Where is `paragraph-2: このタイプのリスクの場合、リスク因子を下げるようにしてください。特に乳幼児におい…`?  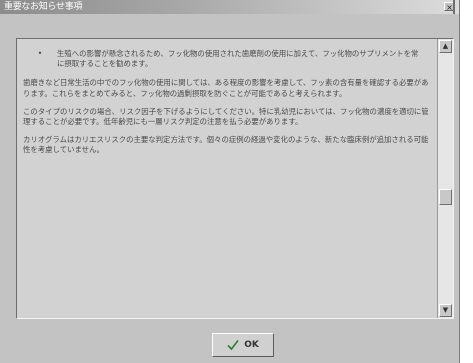 paragraph-2: このタイプのリスクの場合、リスク因子を下げるようにしてください。特に乳幼児におい… is located at coordinates (226, 116).